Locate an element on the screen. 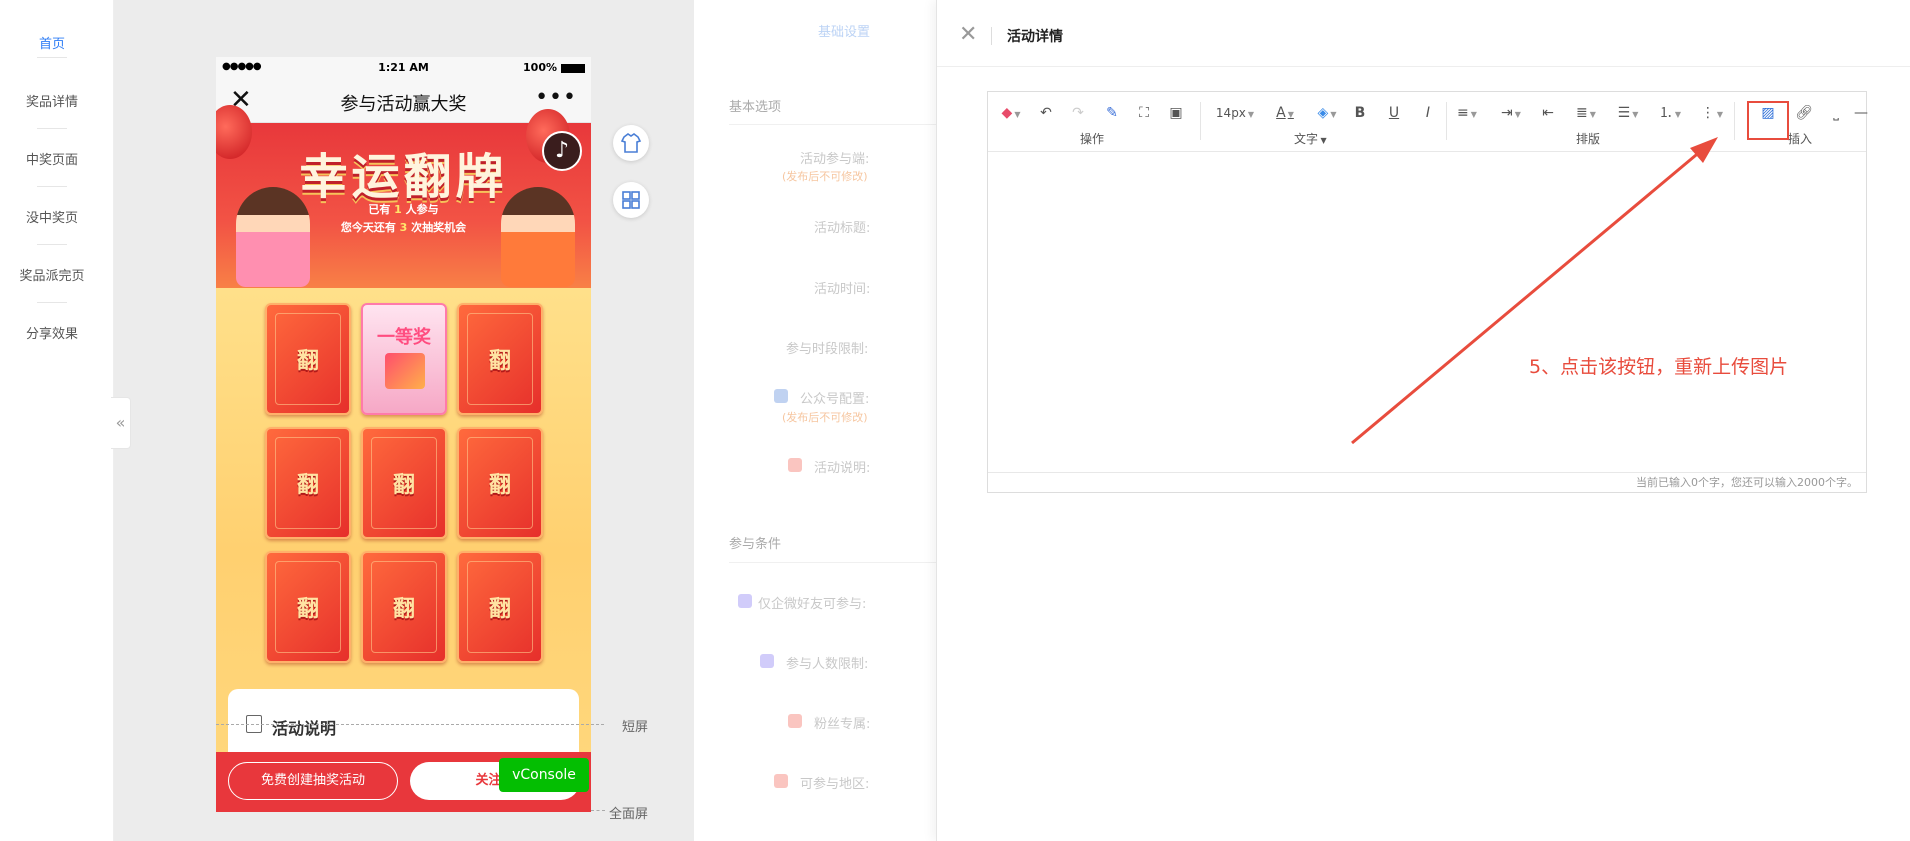  nav-item-prize-out-page: 奖品派完页 is located at coordinates (52, 274).